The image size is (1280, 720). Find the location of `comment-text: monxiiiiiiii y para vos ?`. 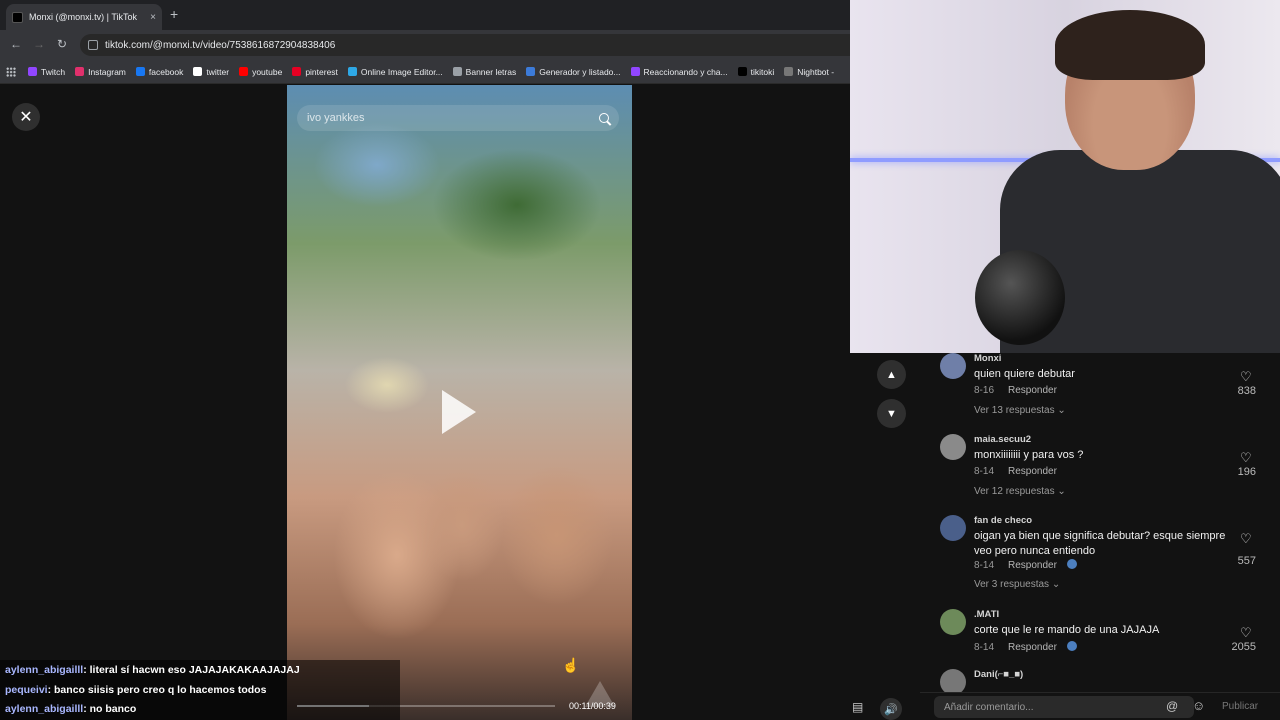

comment-text: monxiiiiiiii y para vos ? is located at coordinates (1029, 455).